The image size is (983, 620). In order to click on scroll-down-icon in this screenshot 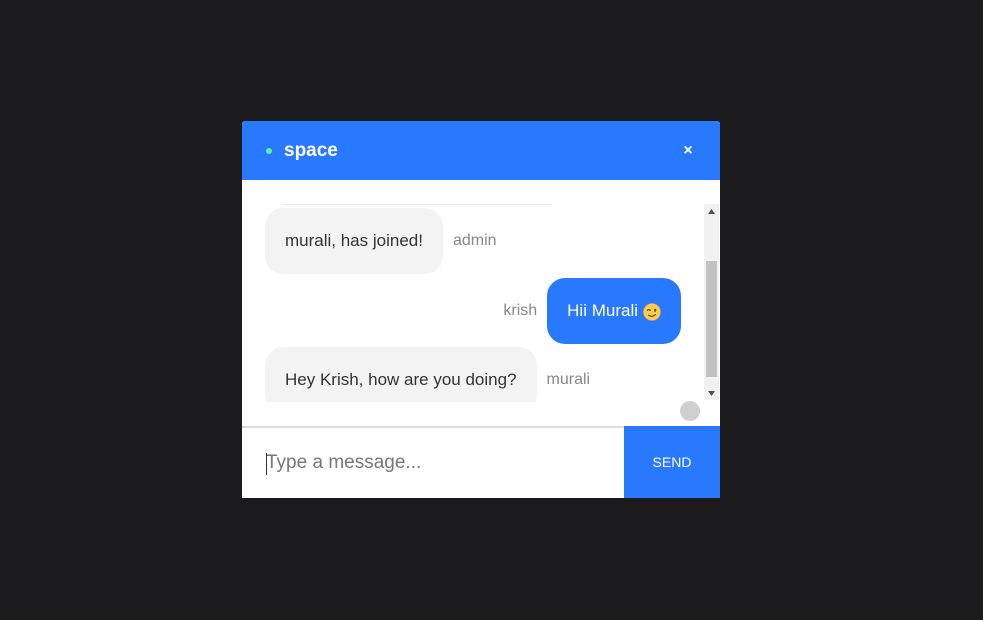, I will do `click(711, 393)`.